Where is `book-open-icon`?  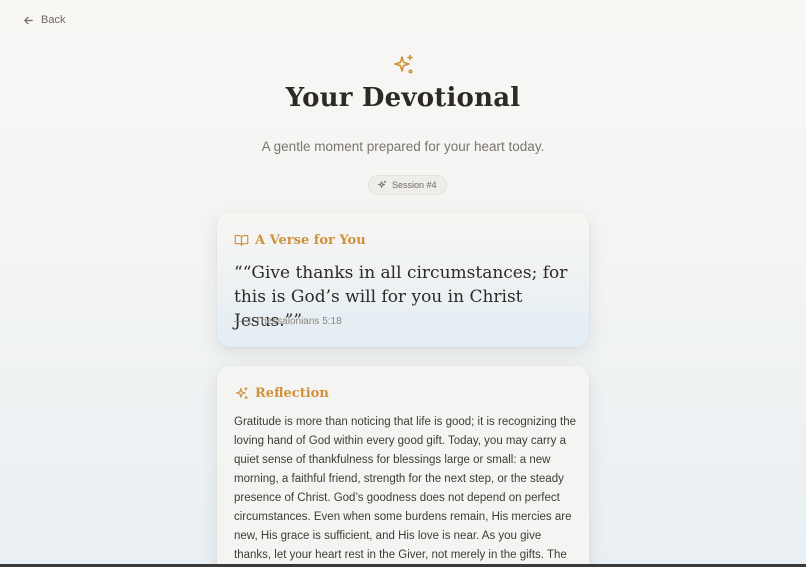
book-open-icon is located at coordinates (241, 240).